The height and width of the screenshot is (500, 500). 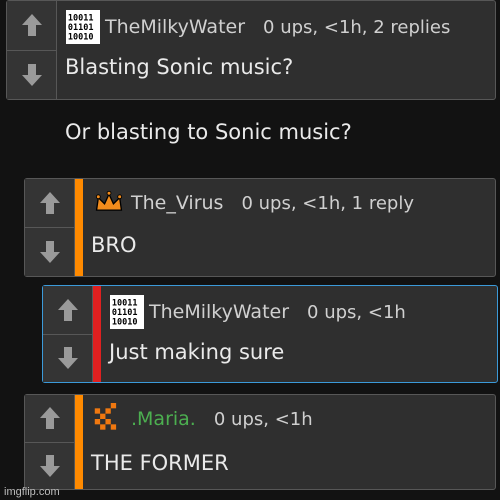 I want to click on crown-icon, so click(x=109, y=203).